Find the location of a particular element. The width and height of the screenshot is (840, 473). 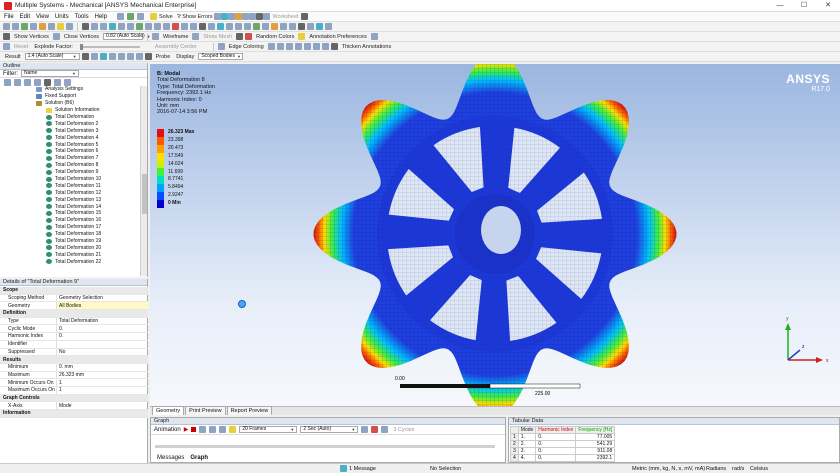

lightning-icon is located at coordinates (153, 16).